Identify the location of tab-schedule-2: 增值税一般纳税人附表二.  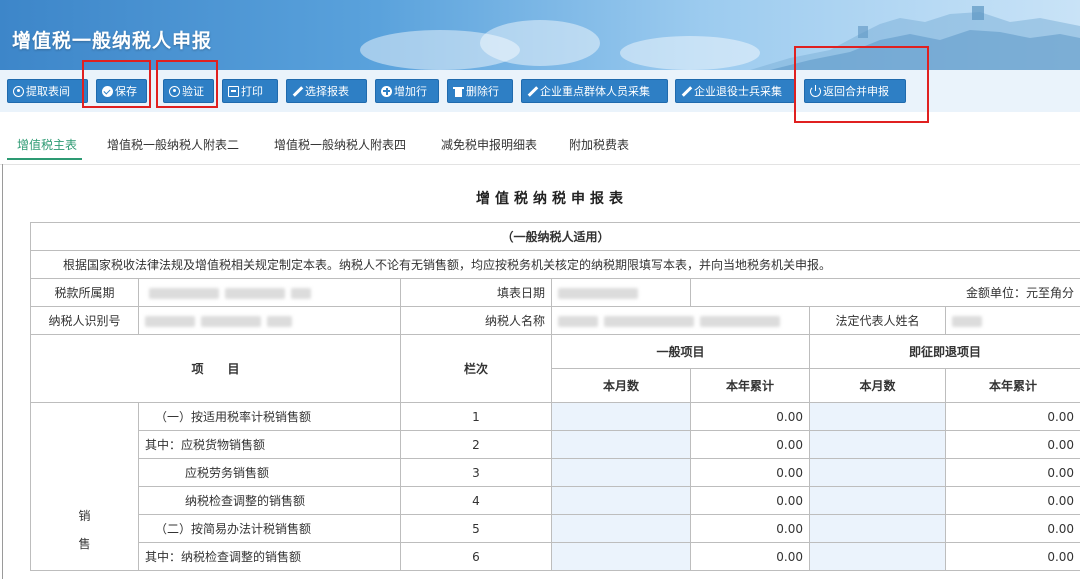
(173, 144).